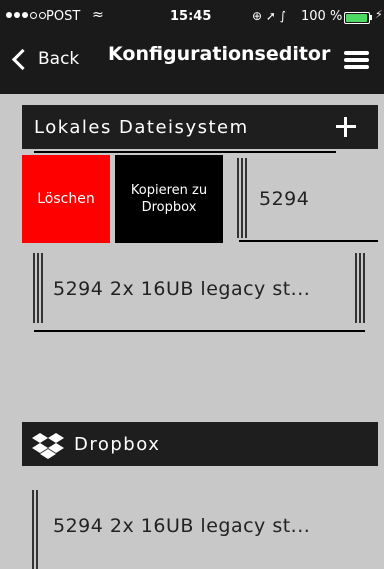 Image resolution: width=384 pixels, height=569 pixels. I want to click on carrier-name: POST, so click(63, 16).